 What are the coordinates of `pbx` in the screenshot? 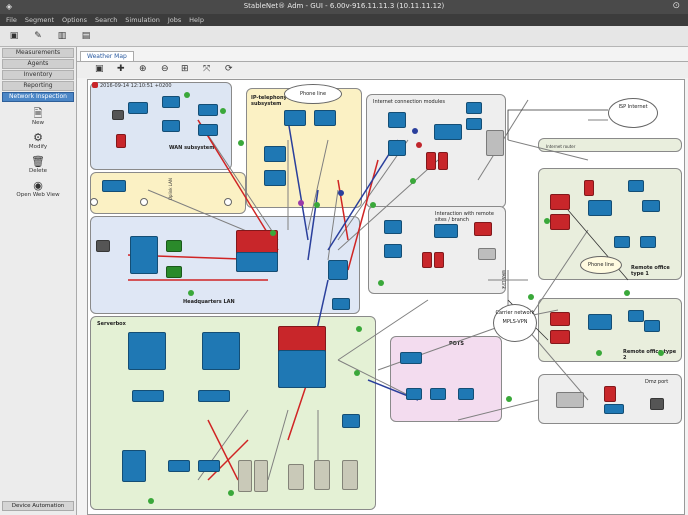 It's located at (411, 358).